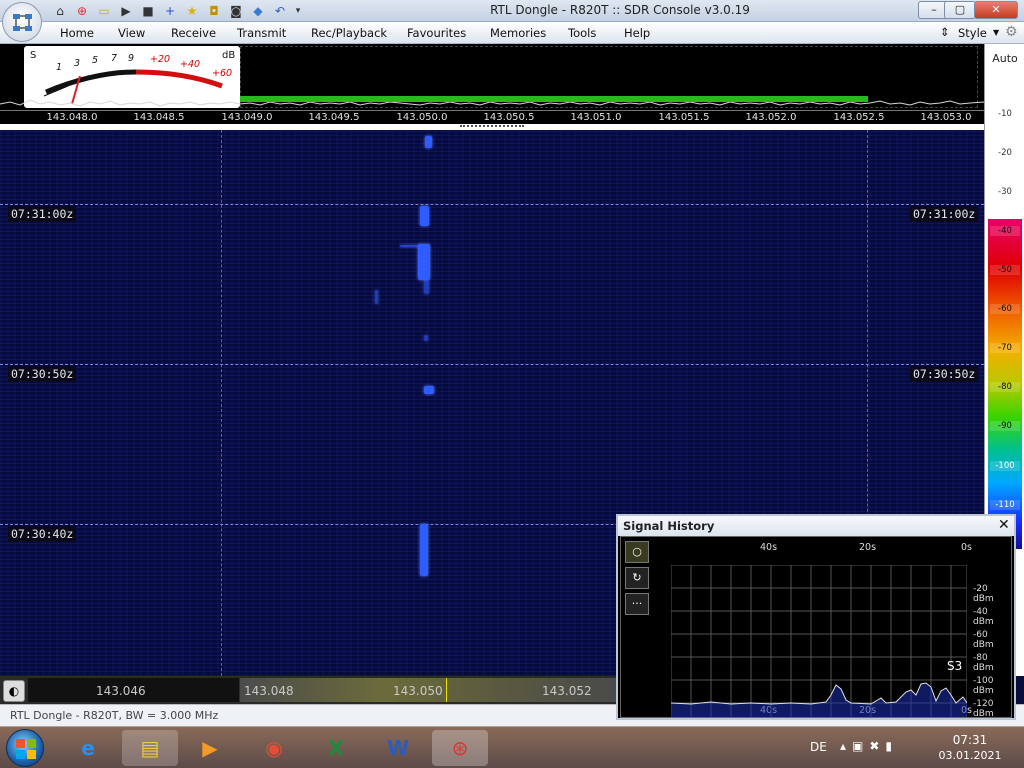 The image size is (1024, 768). Describe the element at coordinates (214, 11) in the screenshot. I see `lock-icon: ◘` at that location.